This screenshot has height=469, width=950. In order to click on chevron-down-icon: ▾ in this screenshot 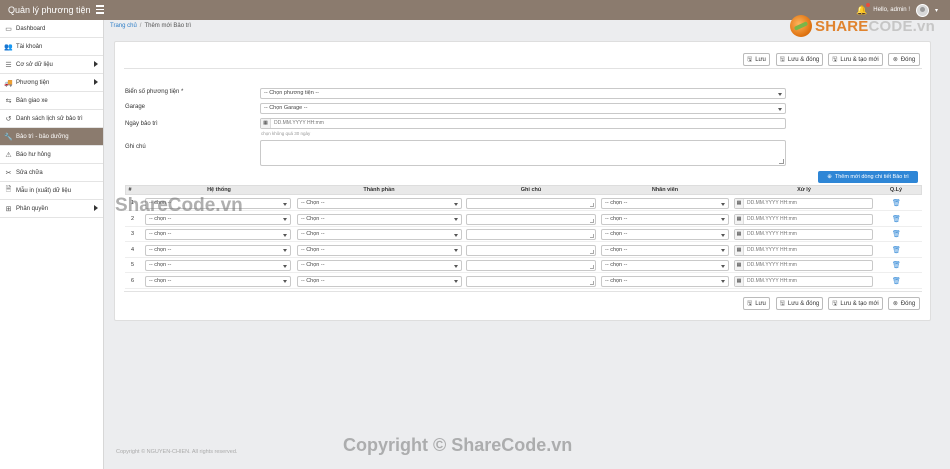, I will do `click(936, 10)`.